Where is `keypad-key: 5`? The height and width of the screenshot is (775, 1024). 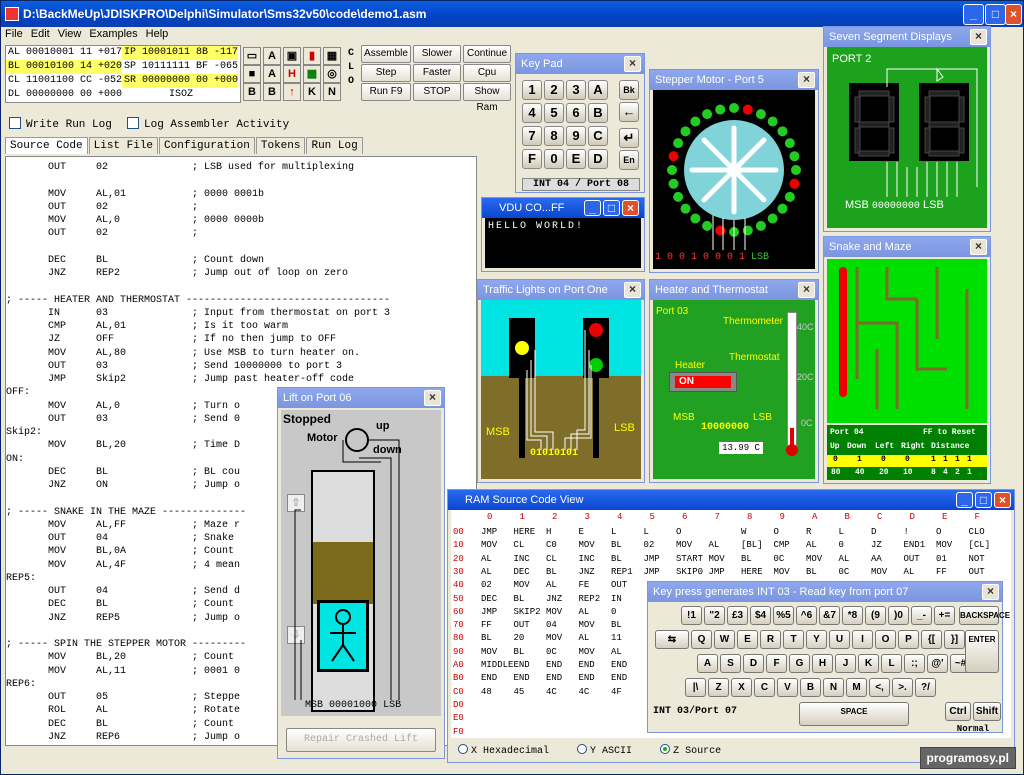 keypad-key: 5 is located at coordinates (554, 113).